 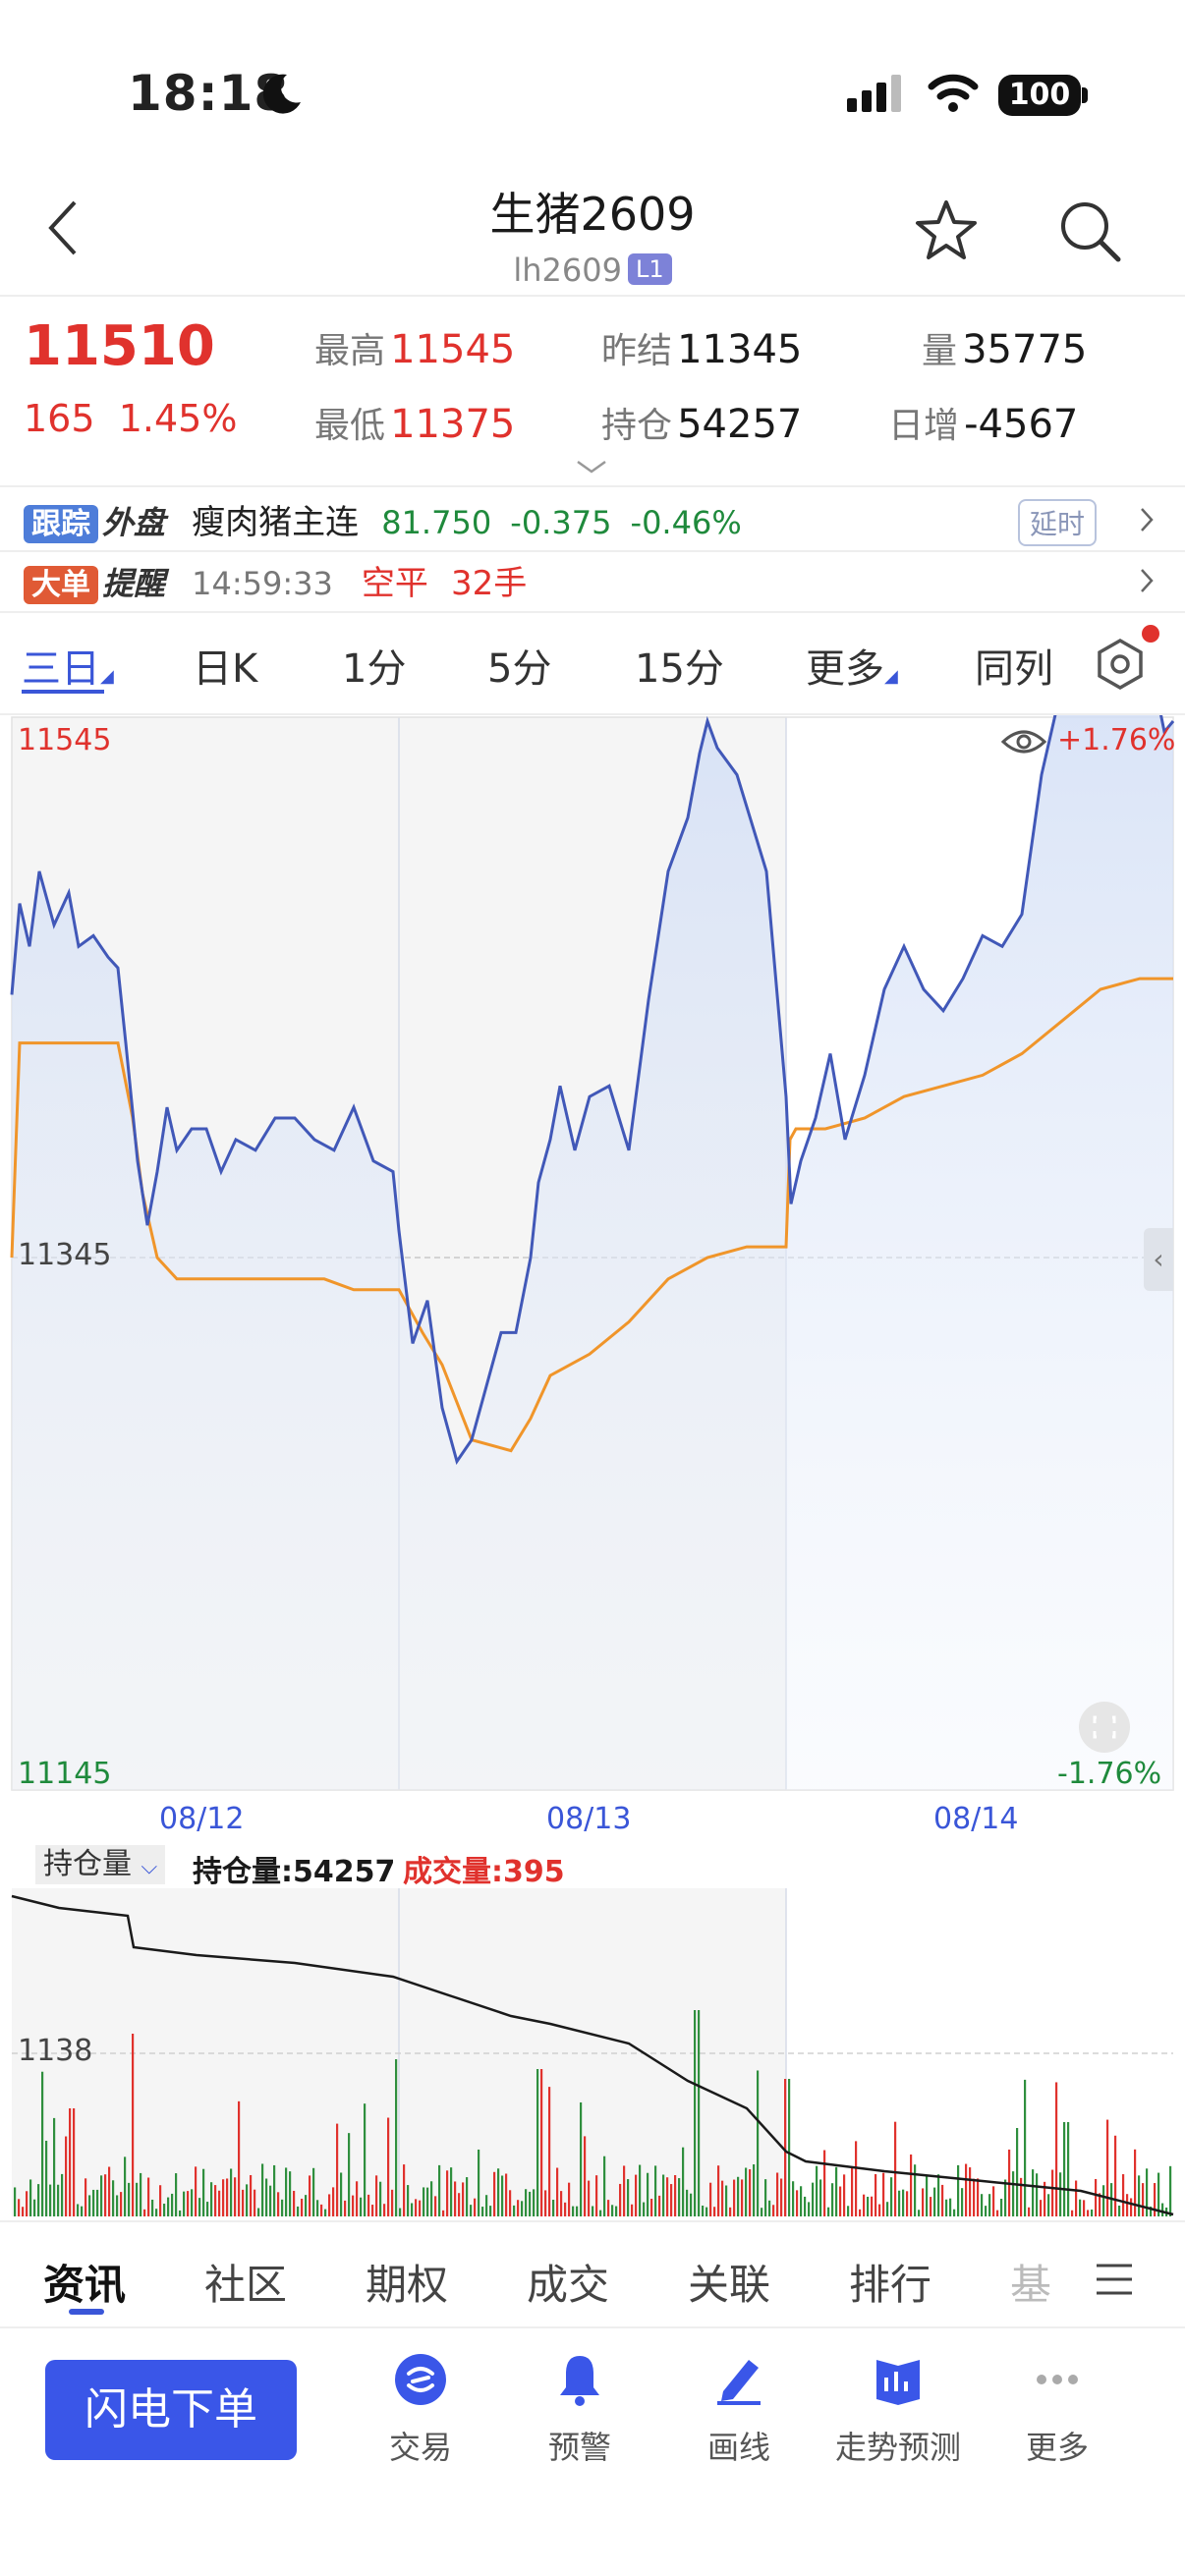 What do you see at coordinates (519, 665) in the screenshot?
I see `tab-5min: 5分` at bounding box center [519, 665].